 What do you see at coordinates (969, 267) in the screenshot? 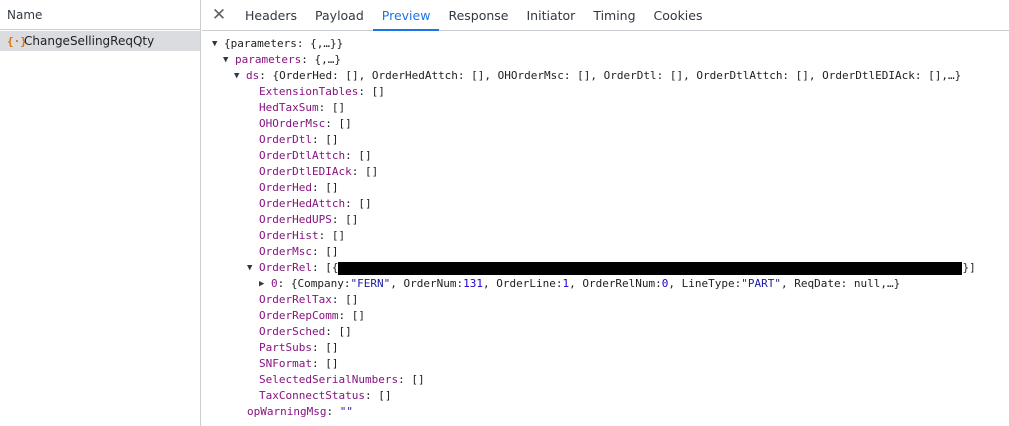
I see `array-close: }]` at bounding box center [969, 267].